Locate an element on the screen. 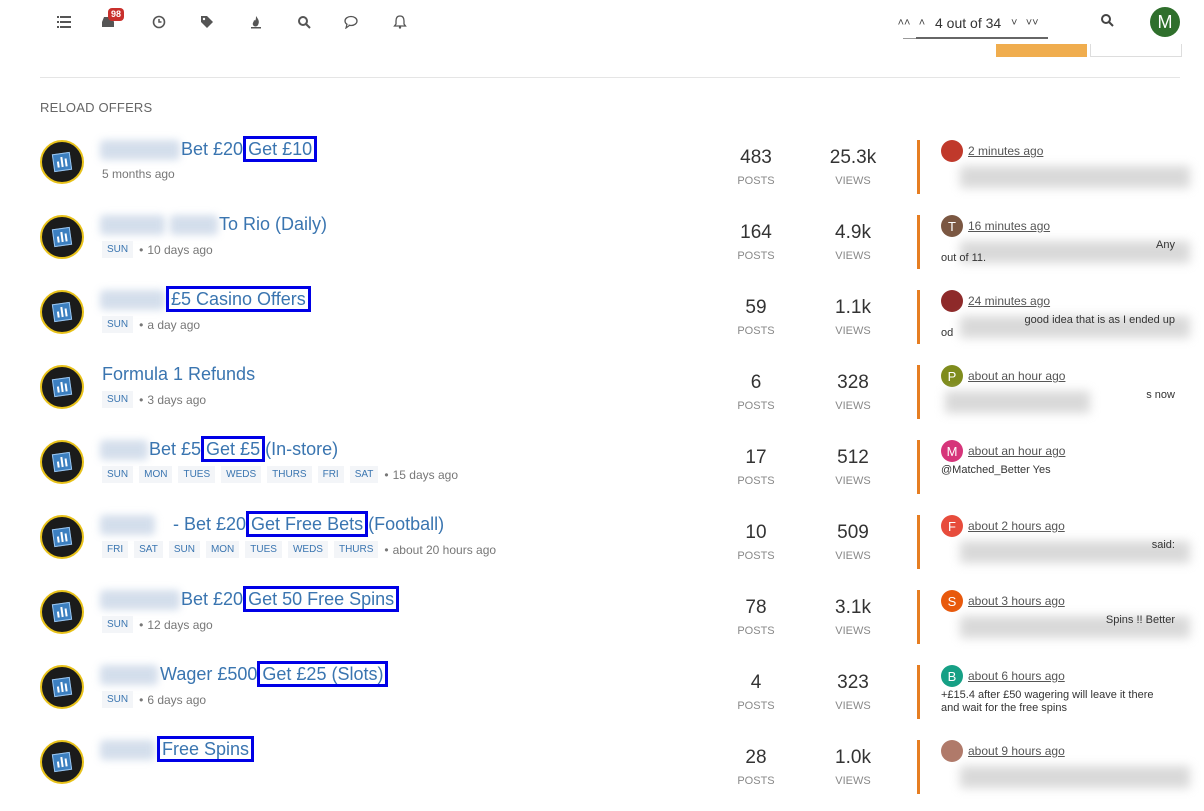  teaser-timestamp: about 2 hours ago is located at coordinates (1016, 526).